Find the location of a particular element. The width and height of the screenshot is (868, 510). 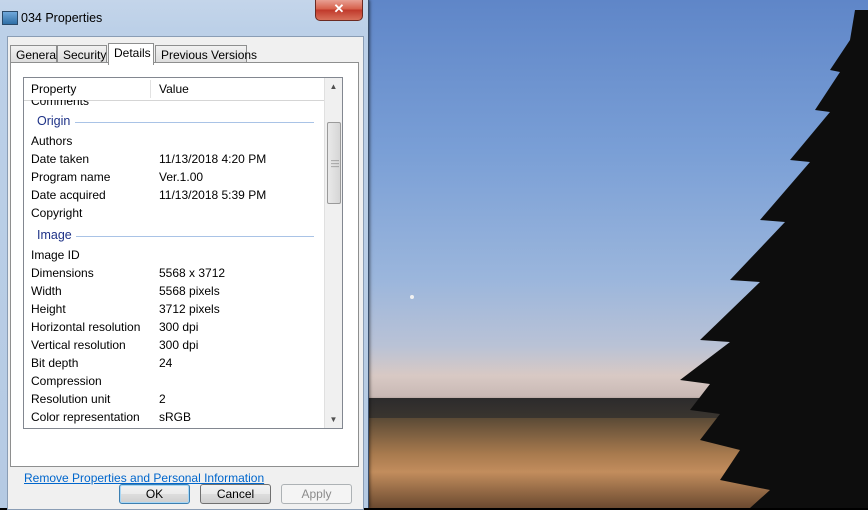

group-label: Image is located at coordinates (54, 235).